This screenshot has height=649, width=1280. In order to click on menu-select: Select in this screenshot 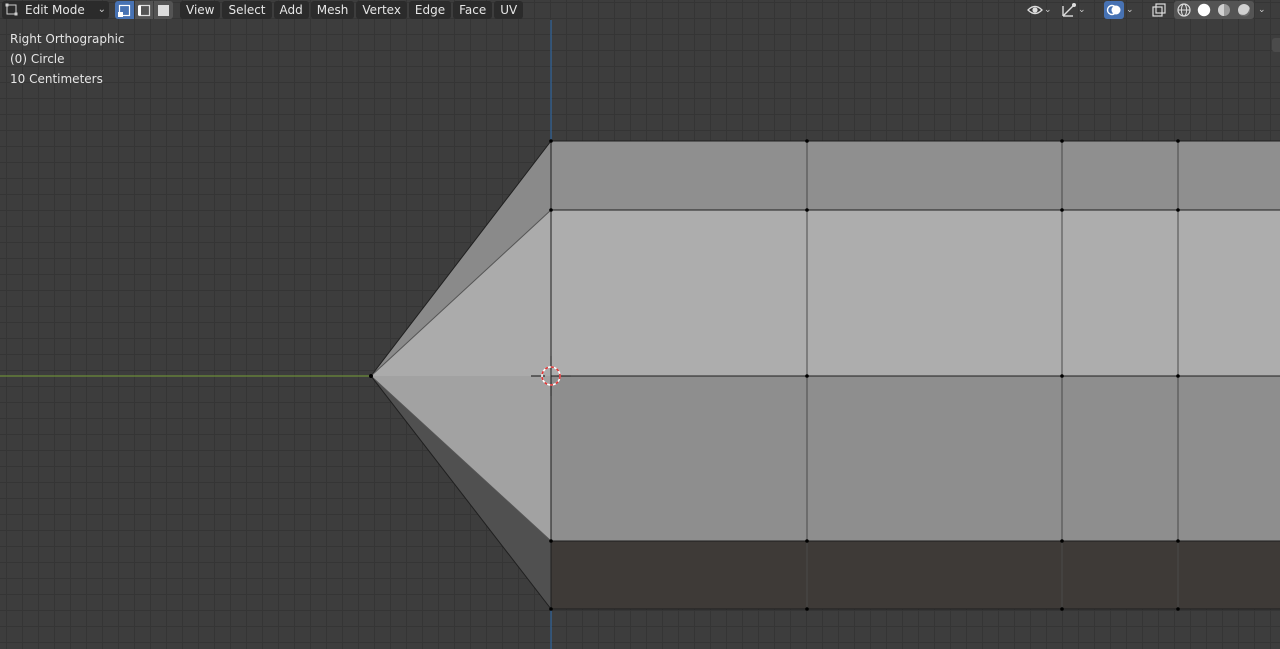, I will do `click(247, 10)`.